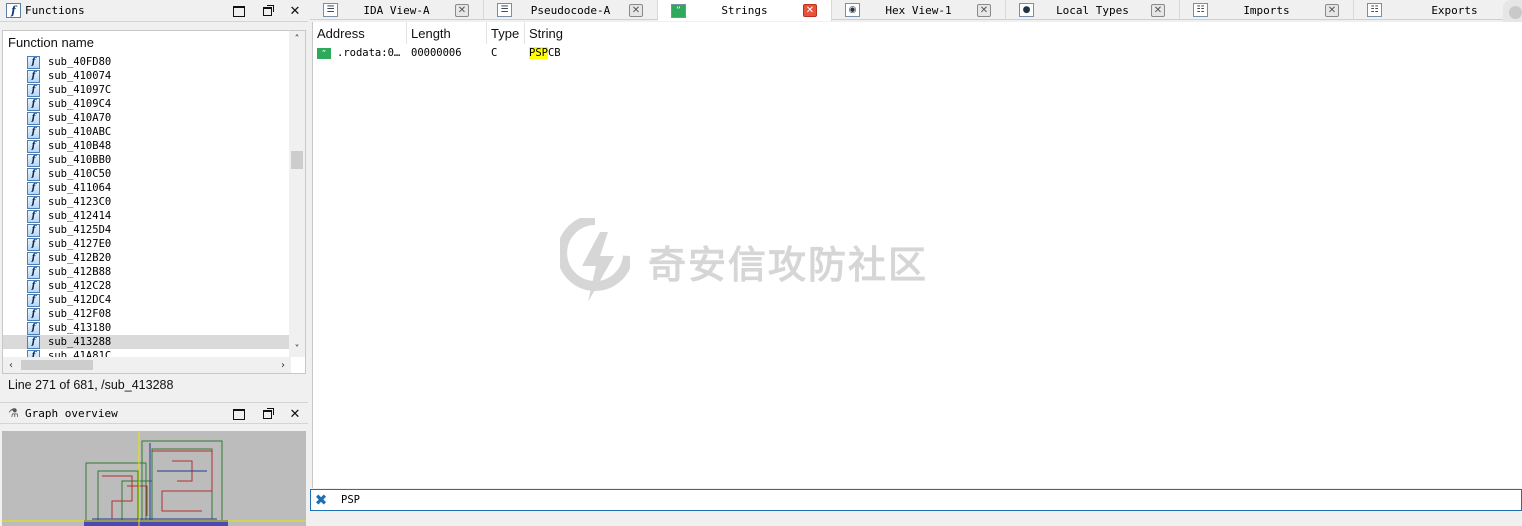 Image resolution: width=1522 pixels, height=526 pixels. I want to click on tab-pseudocode-a: ☰ Pseudocode-A ✕, so click(571, 10).